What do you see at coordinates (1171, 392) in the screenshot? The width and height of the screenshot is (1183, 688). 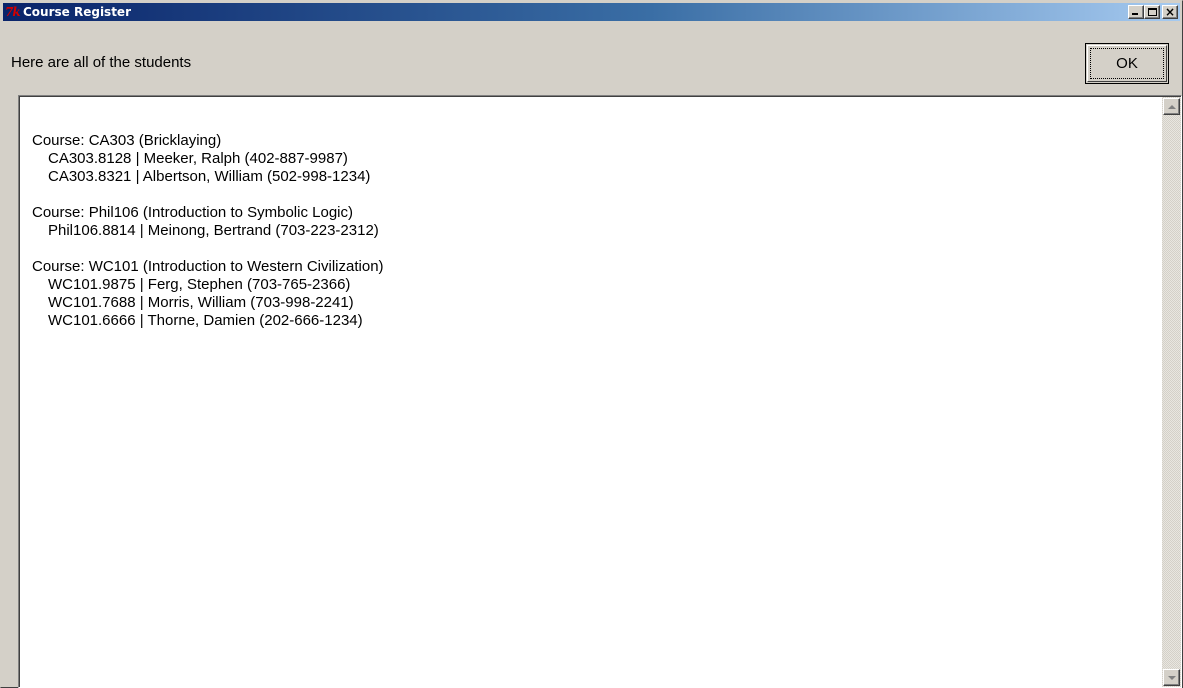 I see `vertical-scrollbar` at bounding box center [1171, 392].